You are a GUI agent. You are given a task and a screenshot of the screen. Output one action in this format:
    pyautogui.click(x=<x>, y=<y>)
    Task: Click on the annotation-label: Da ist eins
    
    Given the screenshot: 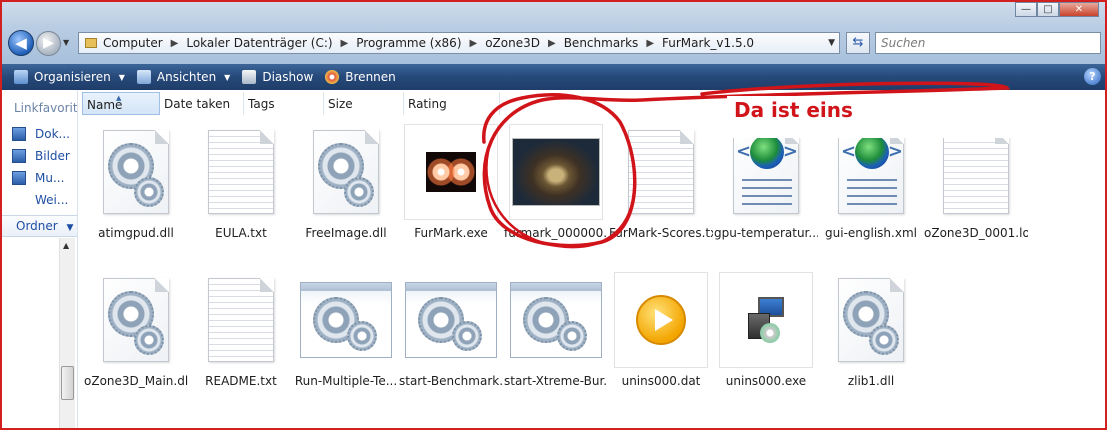 What is the action you would take?
    pyautogui.click(x=886, y=117)
    